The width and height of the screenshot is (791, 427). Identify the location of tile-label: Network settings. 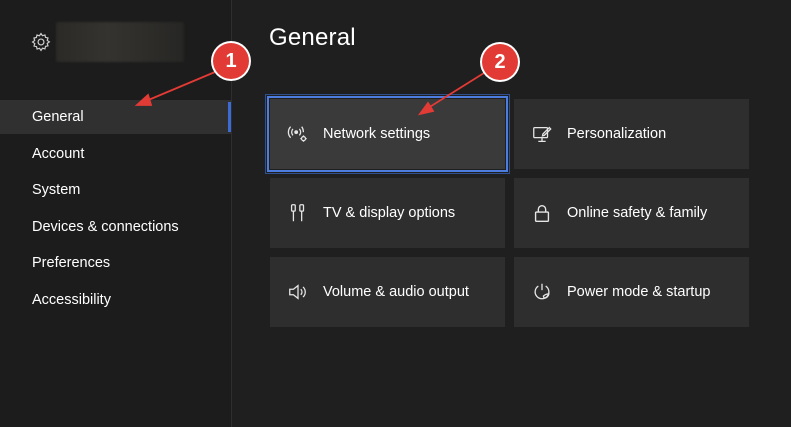
(377, 134).